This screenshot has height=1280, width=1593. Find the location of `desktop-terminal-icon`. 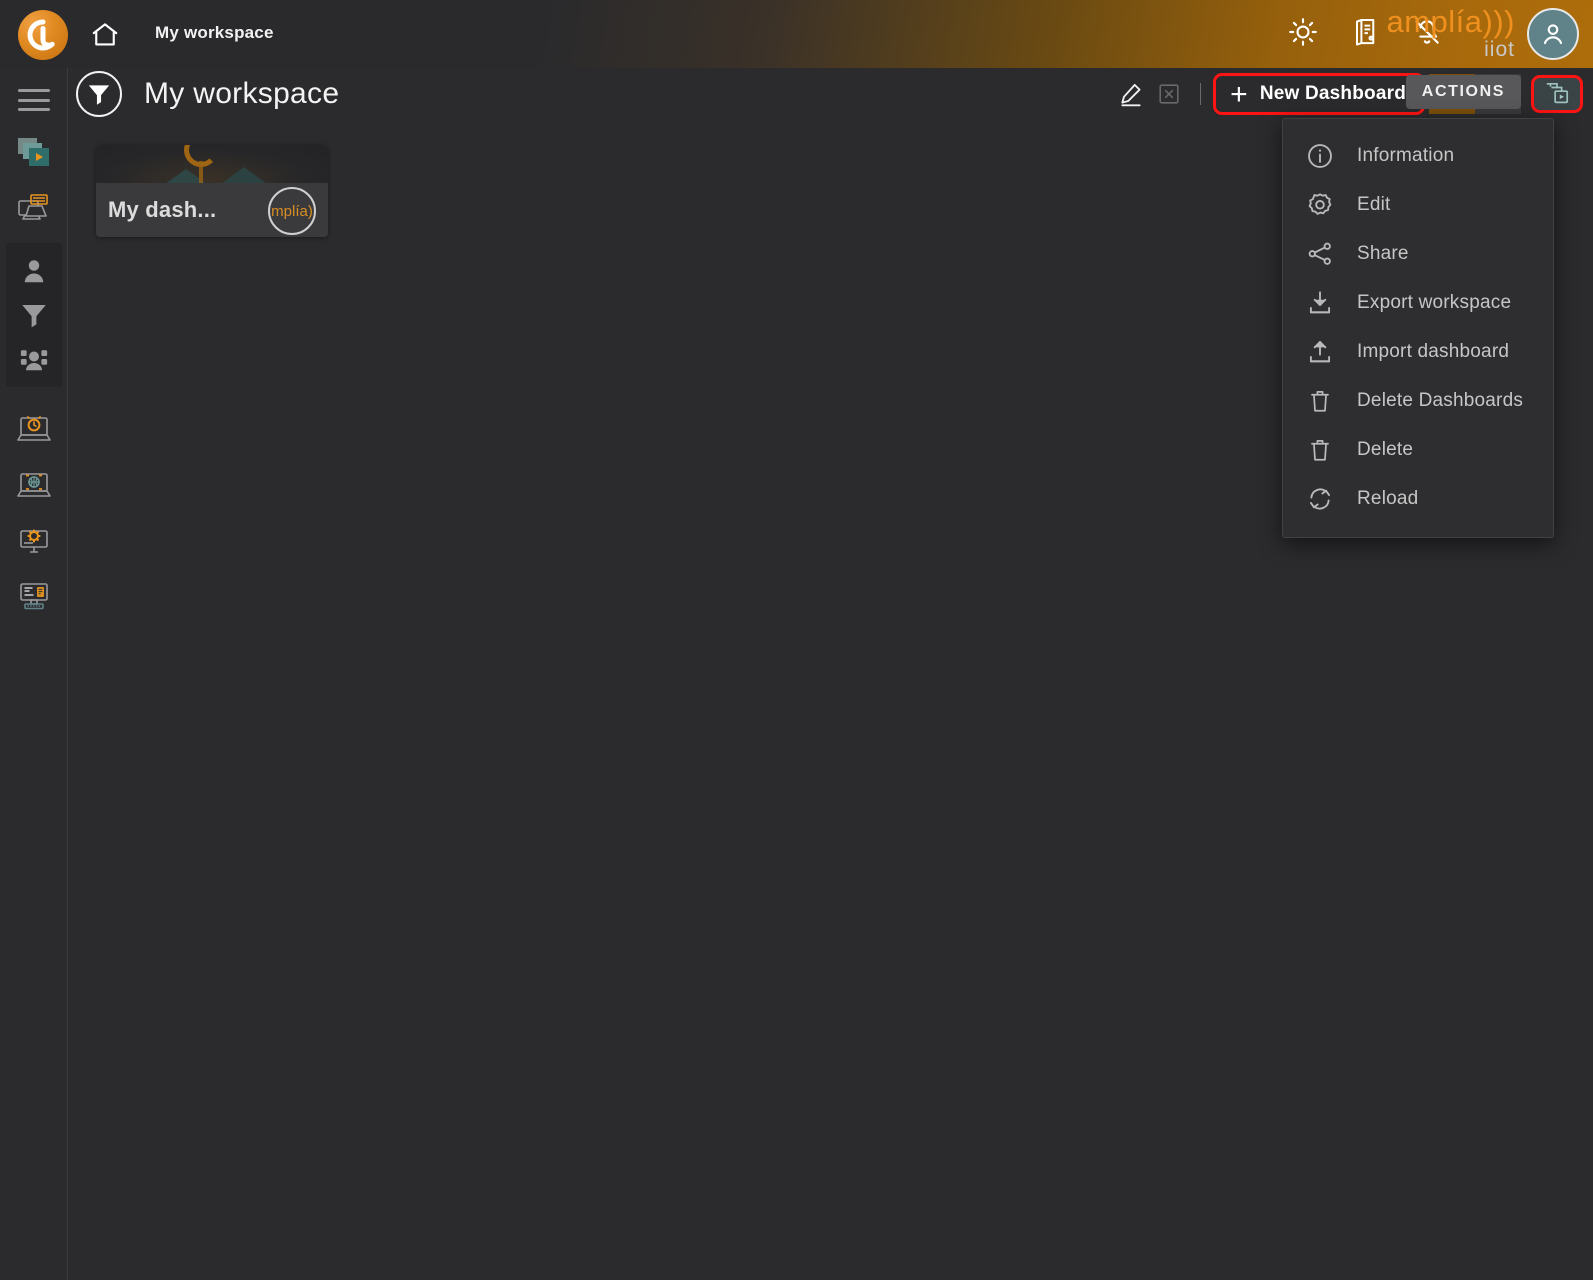

desktop-terminal-icon is located at coordinates (33, 596).